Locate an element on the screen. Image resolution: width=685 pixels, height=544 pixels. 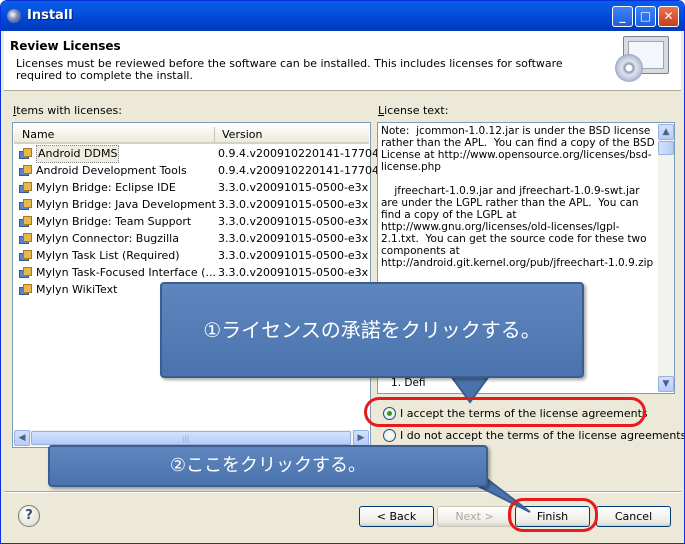
column-header-version: Version is located at coordinates (242, 134).